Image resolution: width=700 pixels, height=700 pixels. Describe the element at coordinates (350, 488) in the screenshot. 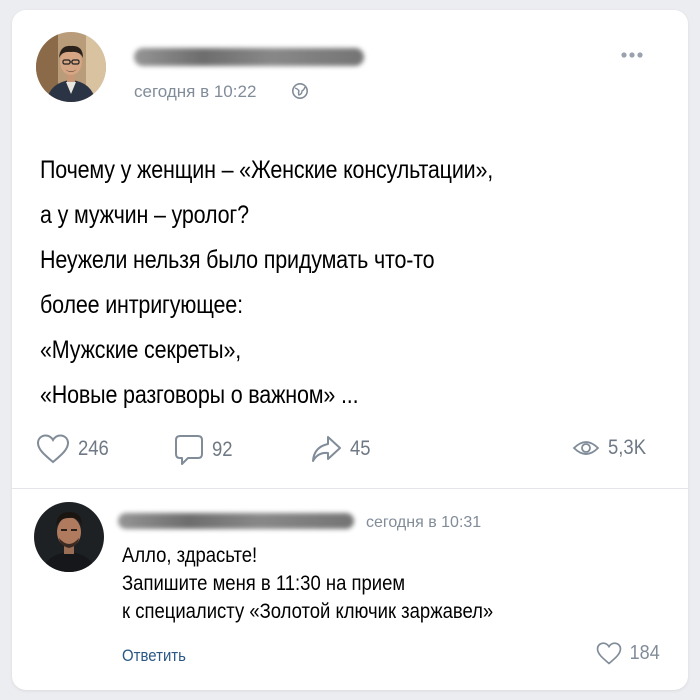

I see `divider` at that location.